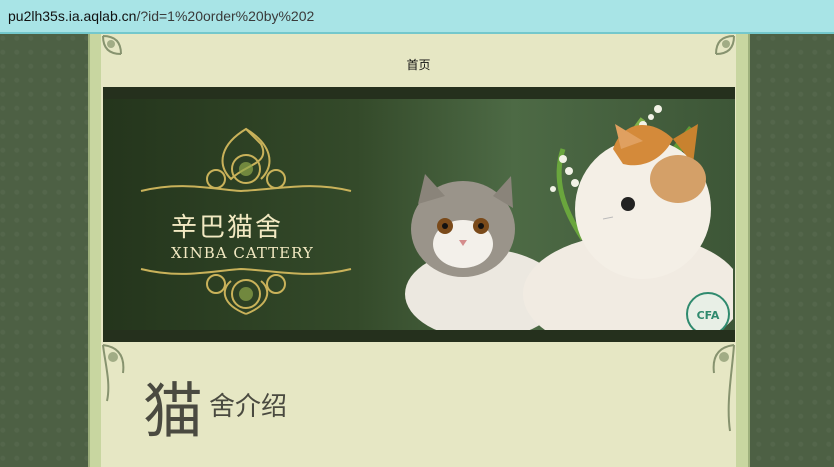  I want to click on nav-home-link: 首页, so click(418, 65).